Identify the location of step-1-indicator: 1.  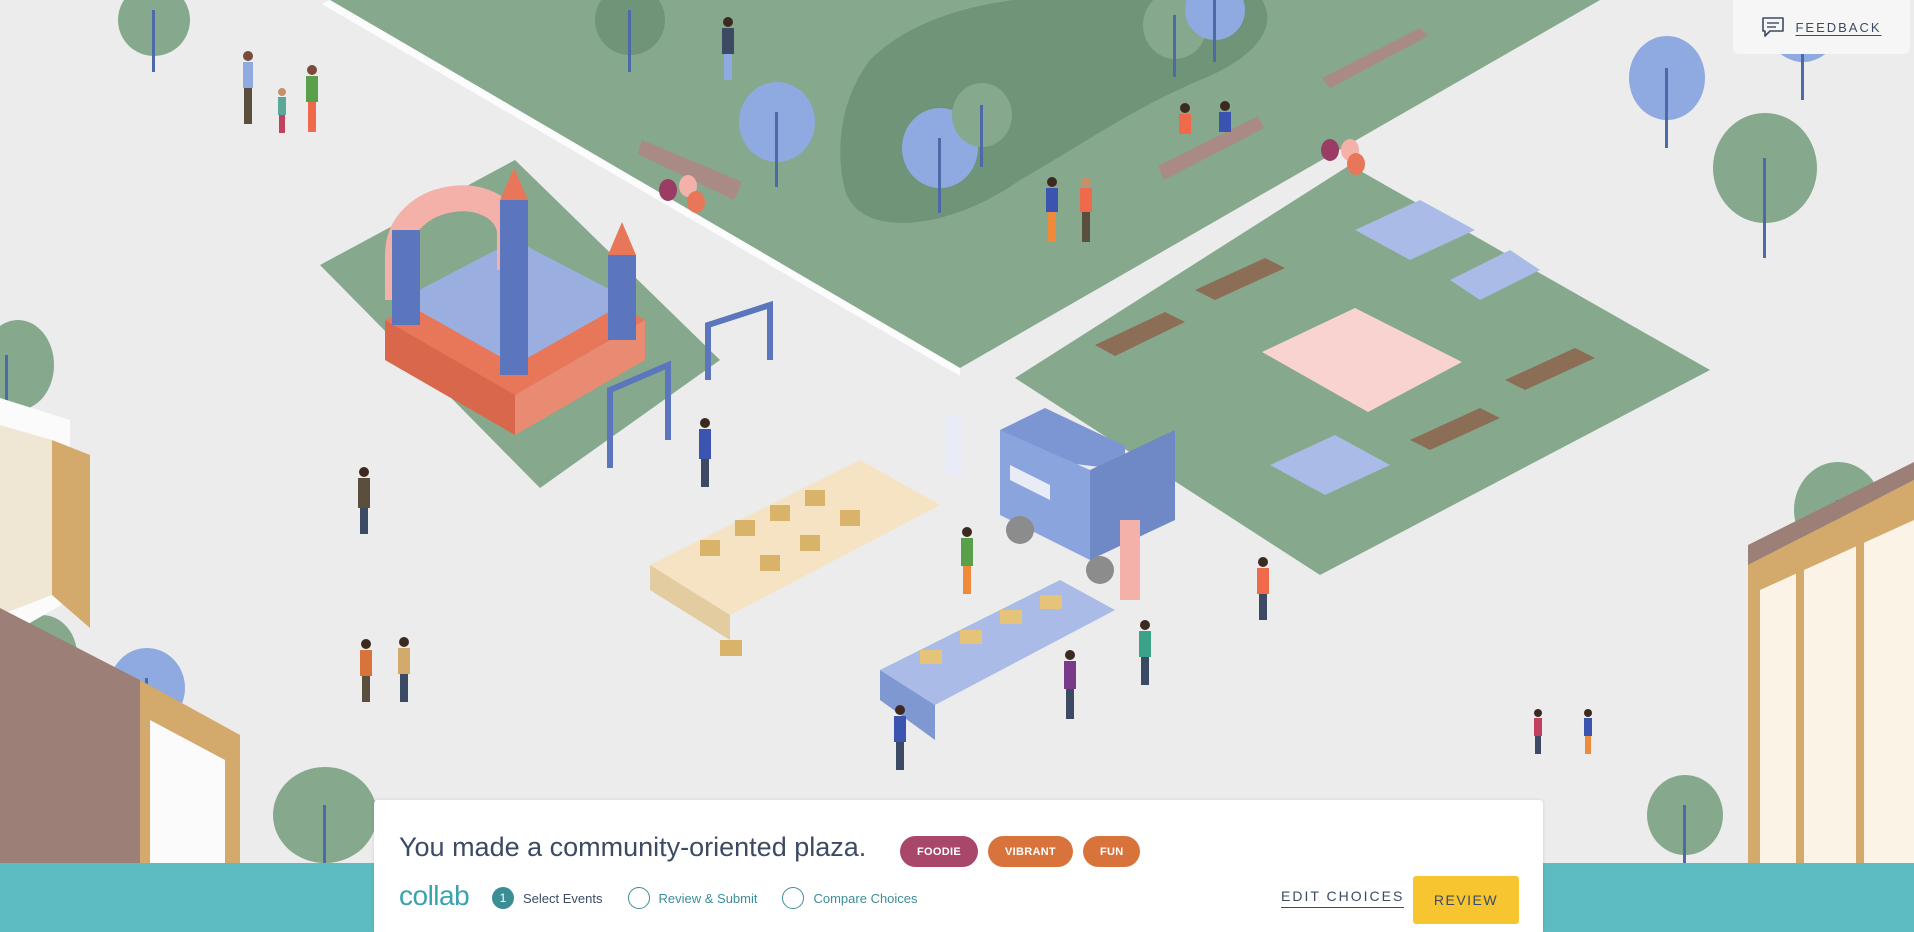
(503, 898).